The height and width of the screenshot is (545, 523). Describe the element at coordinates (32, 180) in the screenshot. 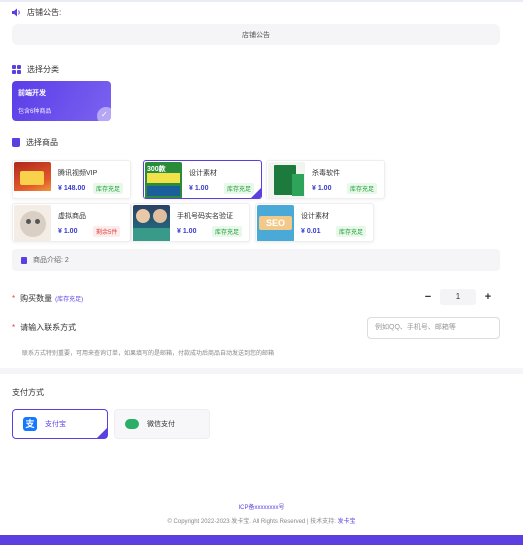

I see `tencent-video-thumbnail` at that location.